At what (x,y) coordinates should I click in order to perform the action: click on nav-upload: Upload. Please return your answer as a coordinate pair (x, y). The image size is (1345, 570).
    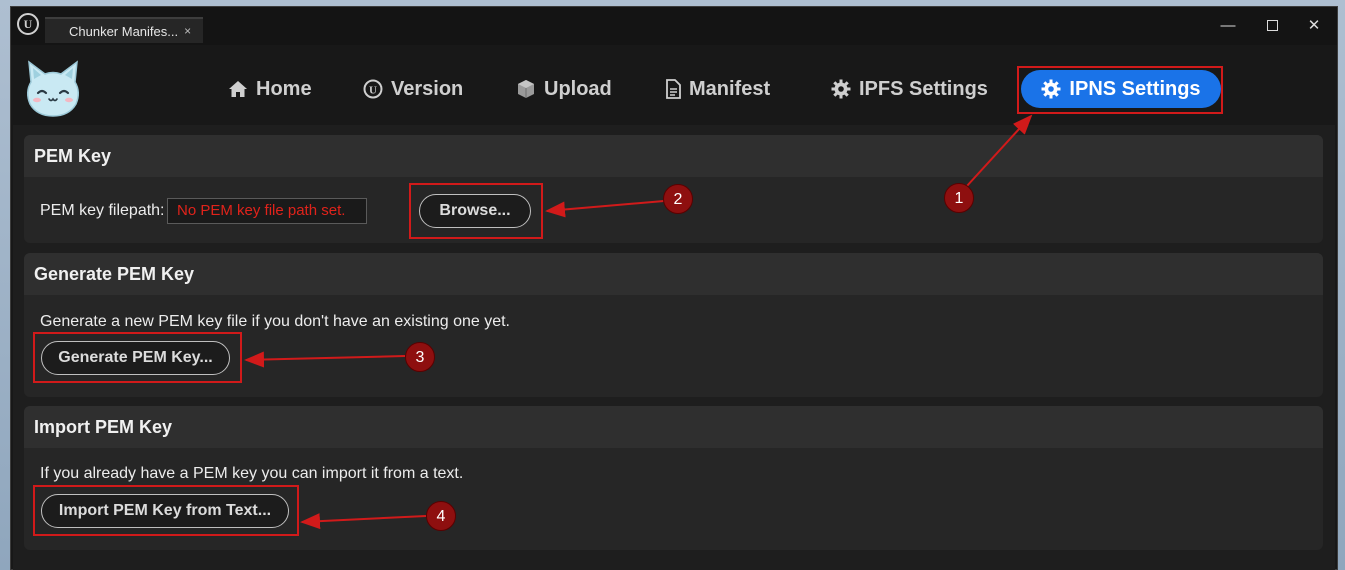
    Looking at the image, I should click on (564, 89).